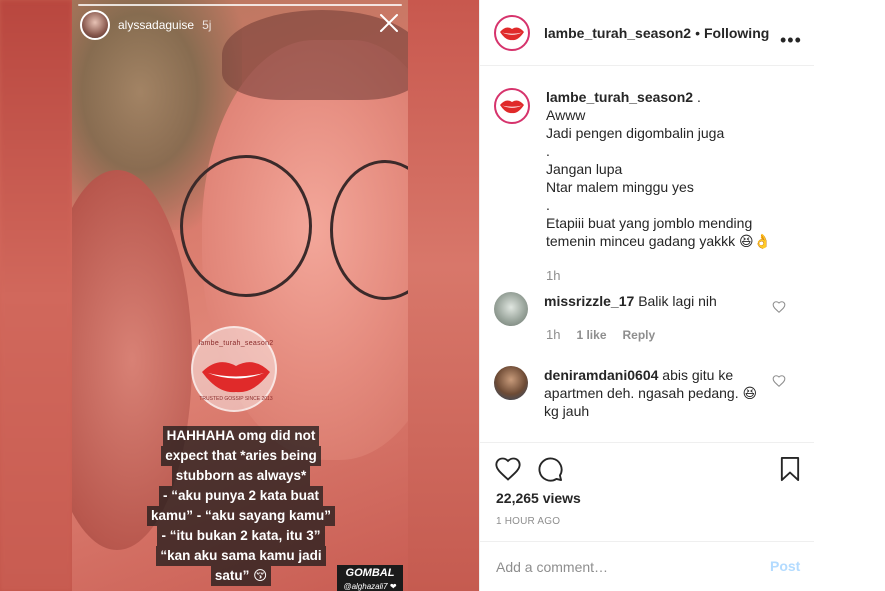  What do you see at coordinates (236, 343) in the screenshot?
I see `watermark-top-text: lambe_turah_season2` at bounding box center [236, 343].